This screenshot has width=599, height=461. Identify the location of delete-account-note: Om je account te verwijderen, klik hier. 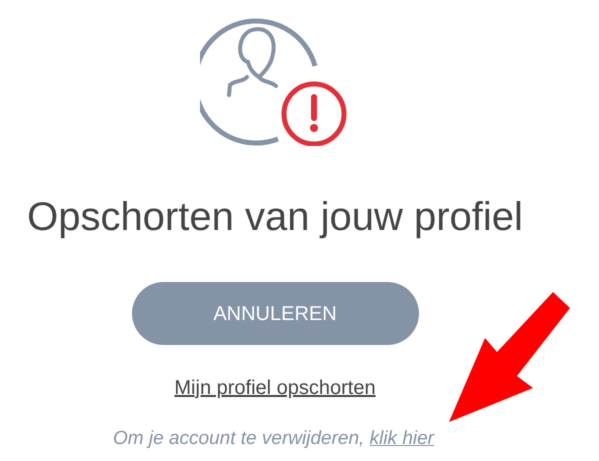
(273, 439).